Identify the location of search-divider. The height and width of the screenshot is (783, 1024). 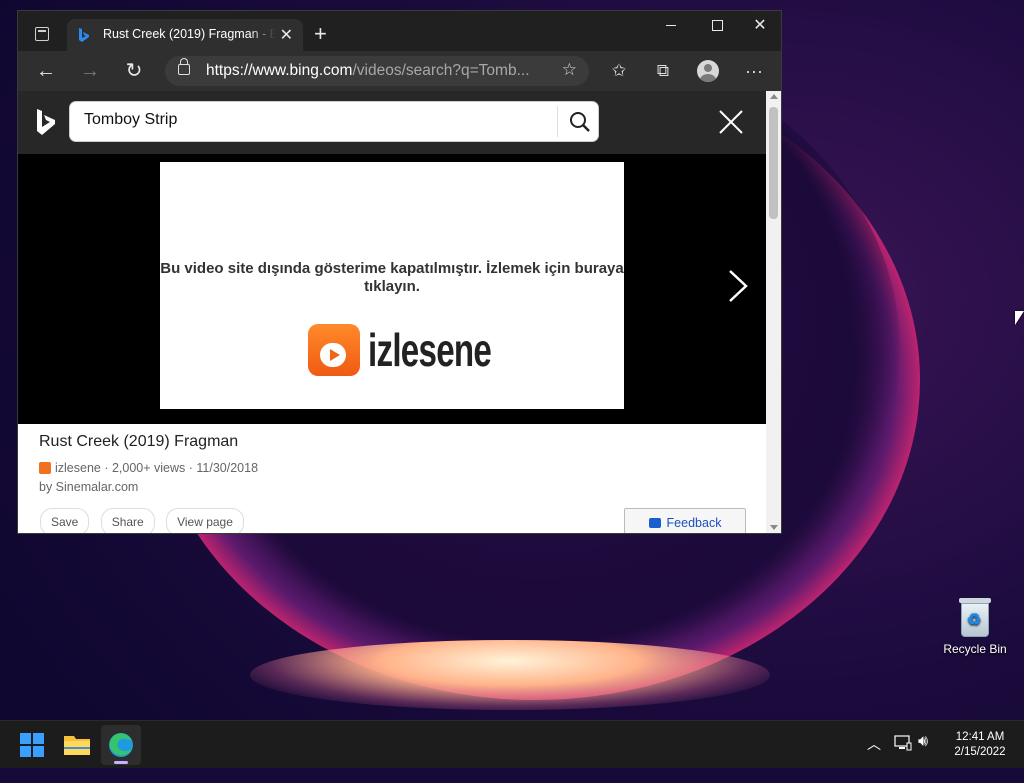
(557, 121).